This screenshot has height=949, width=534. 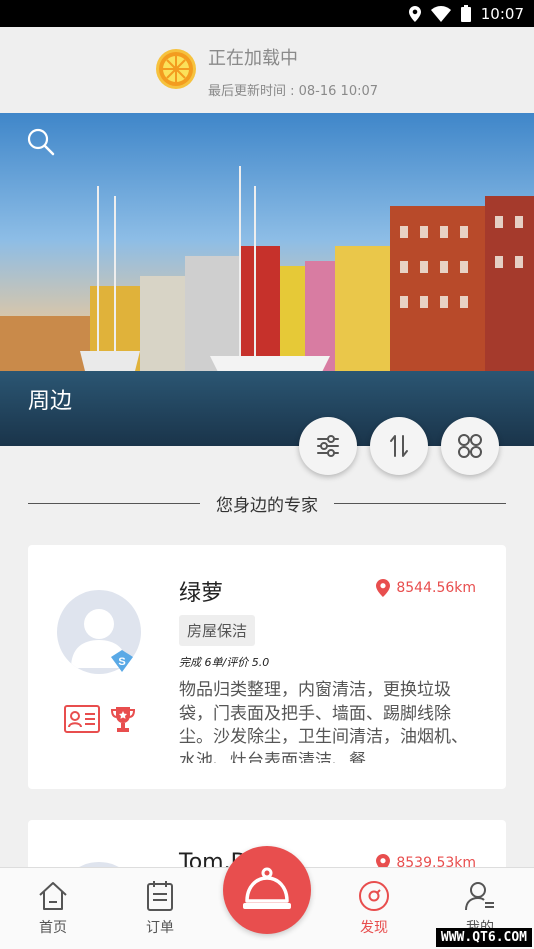 What do you see at coordinates (217, 630) in the screenshot?
I see `service-tag: 房屋保洁` at bounding box center [217, 630].